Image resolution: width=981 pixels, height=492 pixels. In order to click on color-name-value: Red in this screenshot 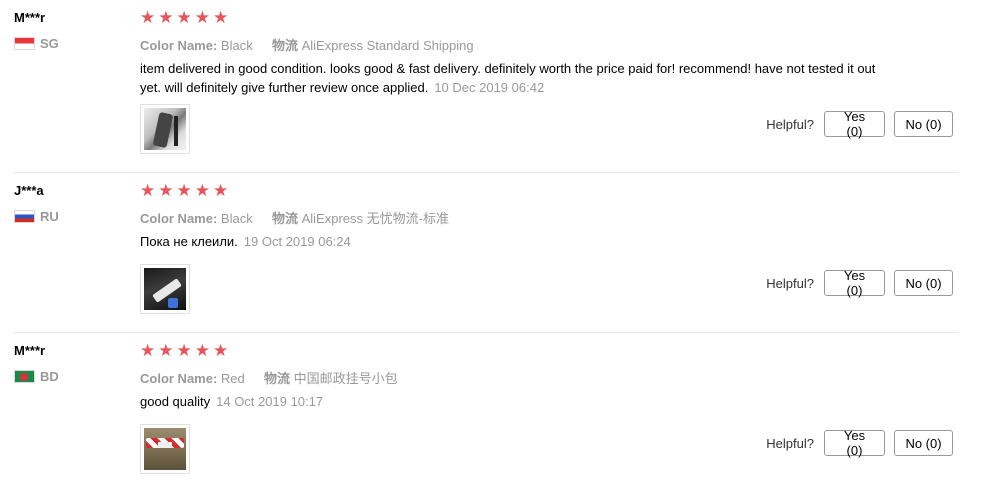, I will do `click(232, 378)`.